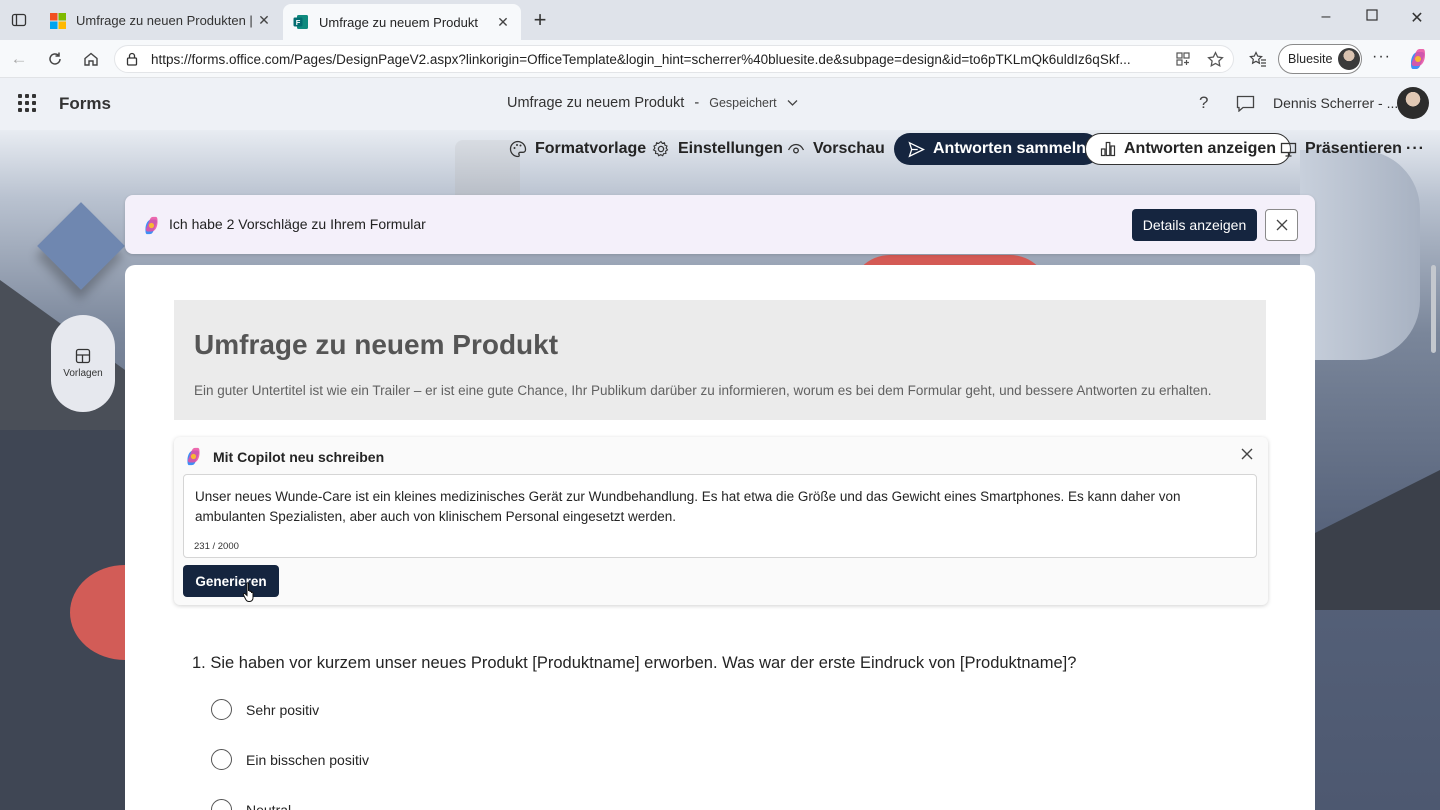 This screenshot has width=1440, height=810. Describe the element at coordinates (1433, 309) in the screenshot. I see `page-scrollbar` at that location.